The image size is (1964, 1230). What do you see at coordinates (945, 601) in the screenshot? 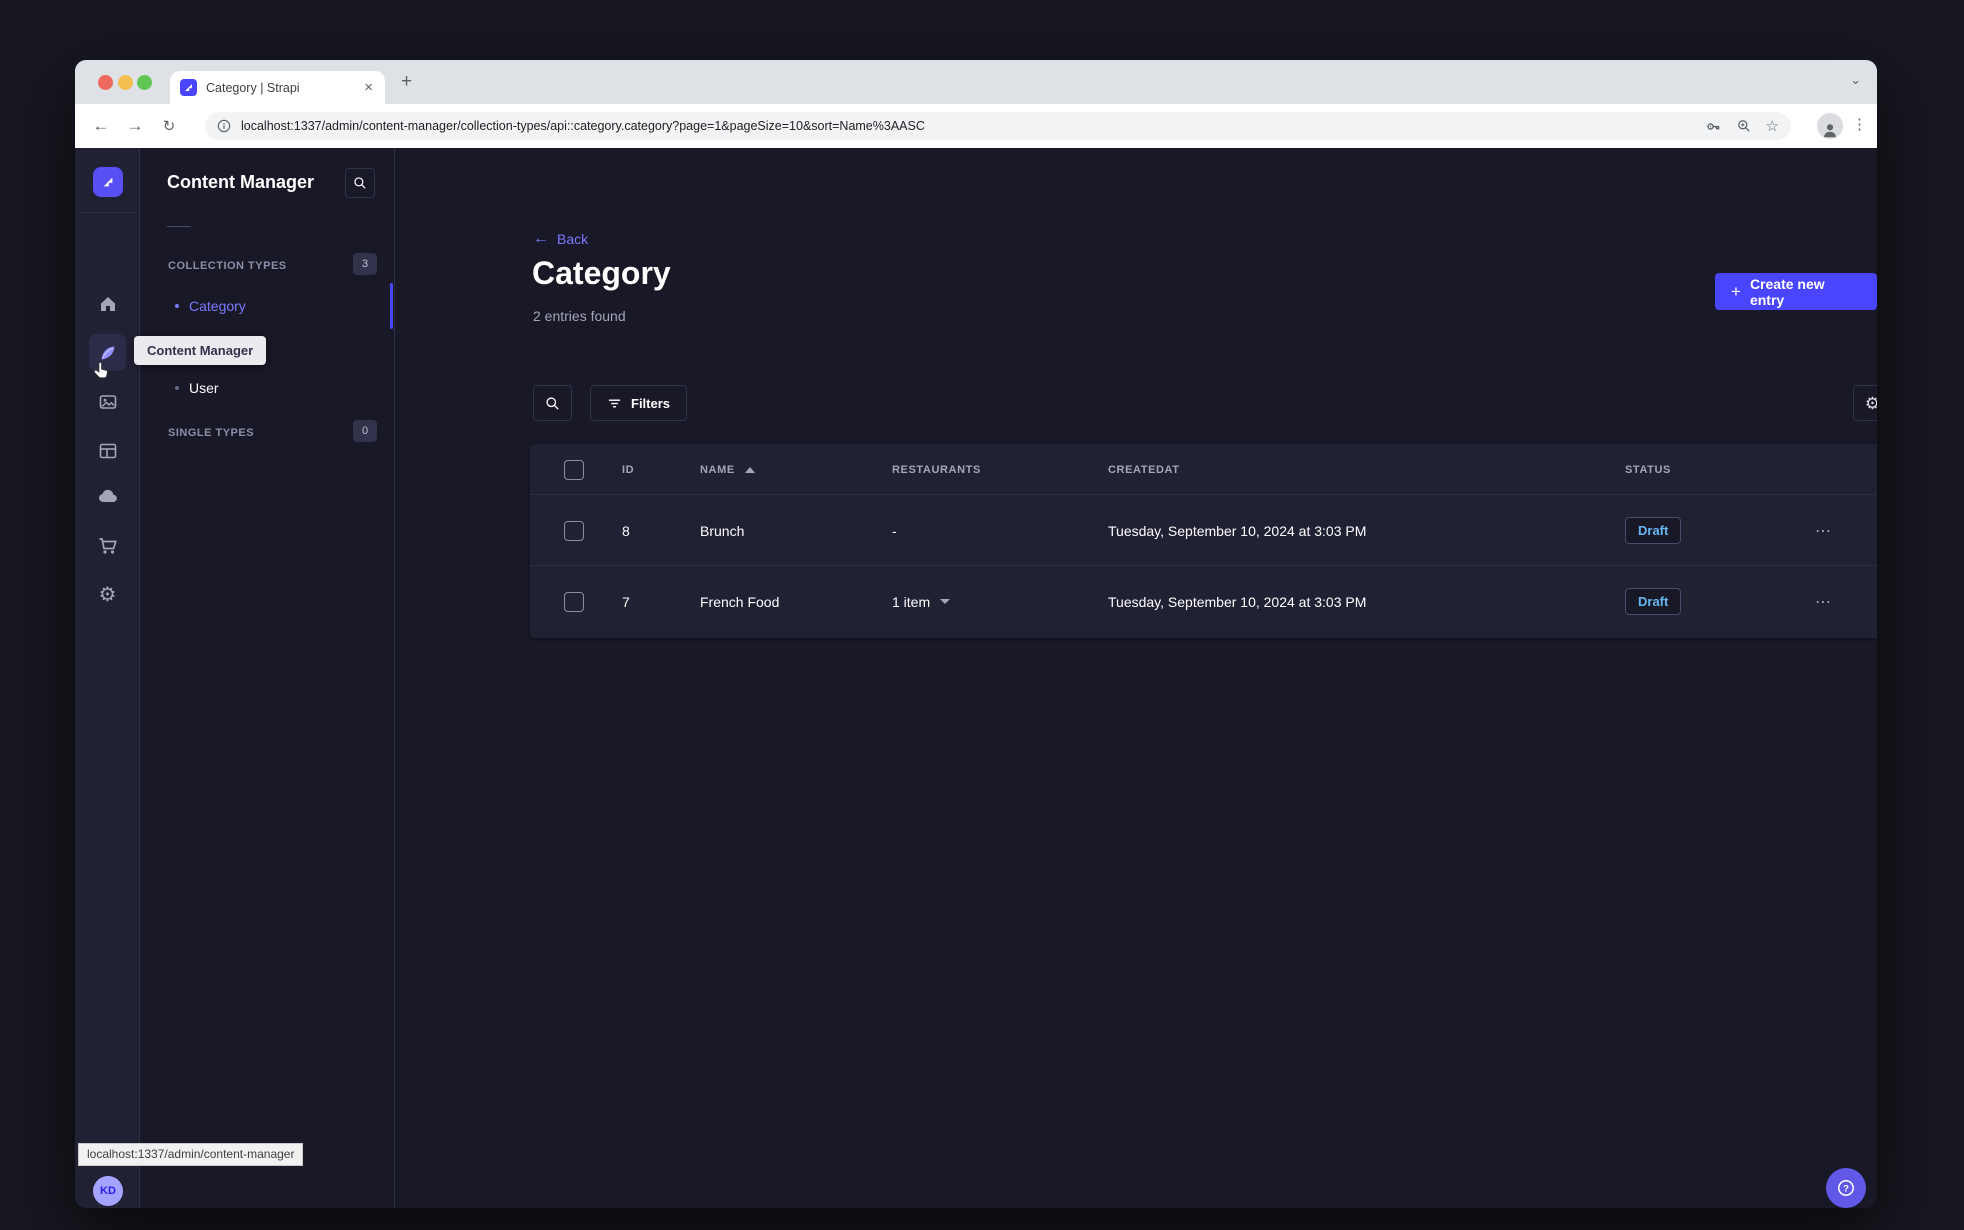
I see `chevron-down-icon` at bounding box center [945, 601].